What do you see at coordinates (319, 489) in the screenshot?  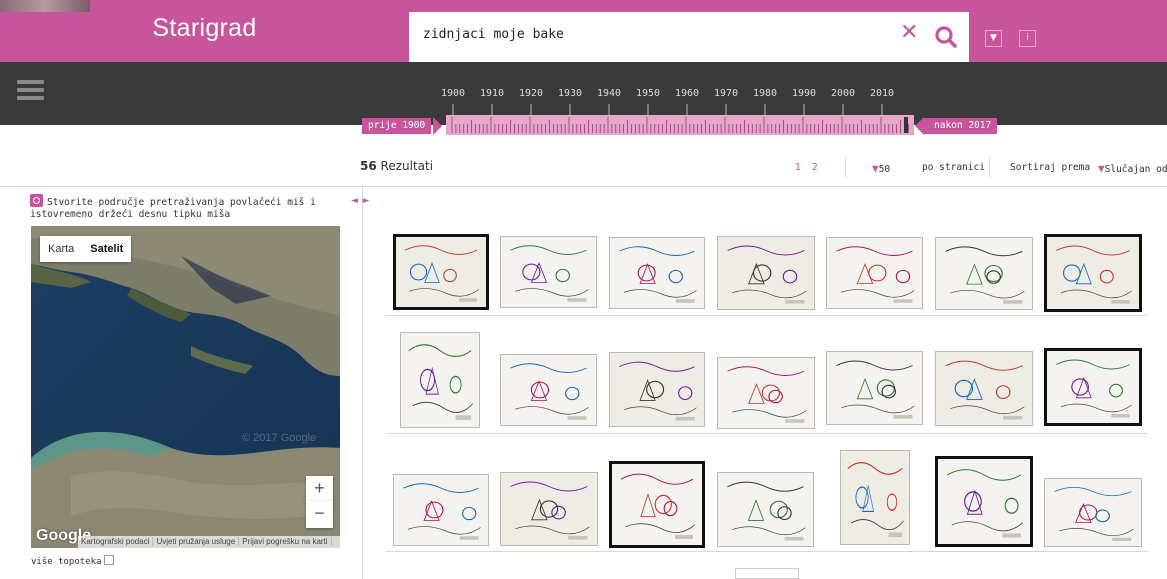 I see `zoom-in-button: +` at bounding box center [319, 489].